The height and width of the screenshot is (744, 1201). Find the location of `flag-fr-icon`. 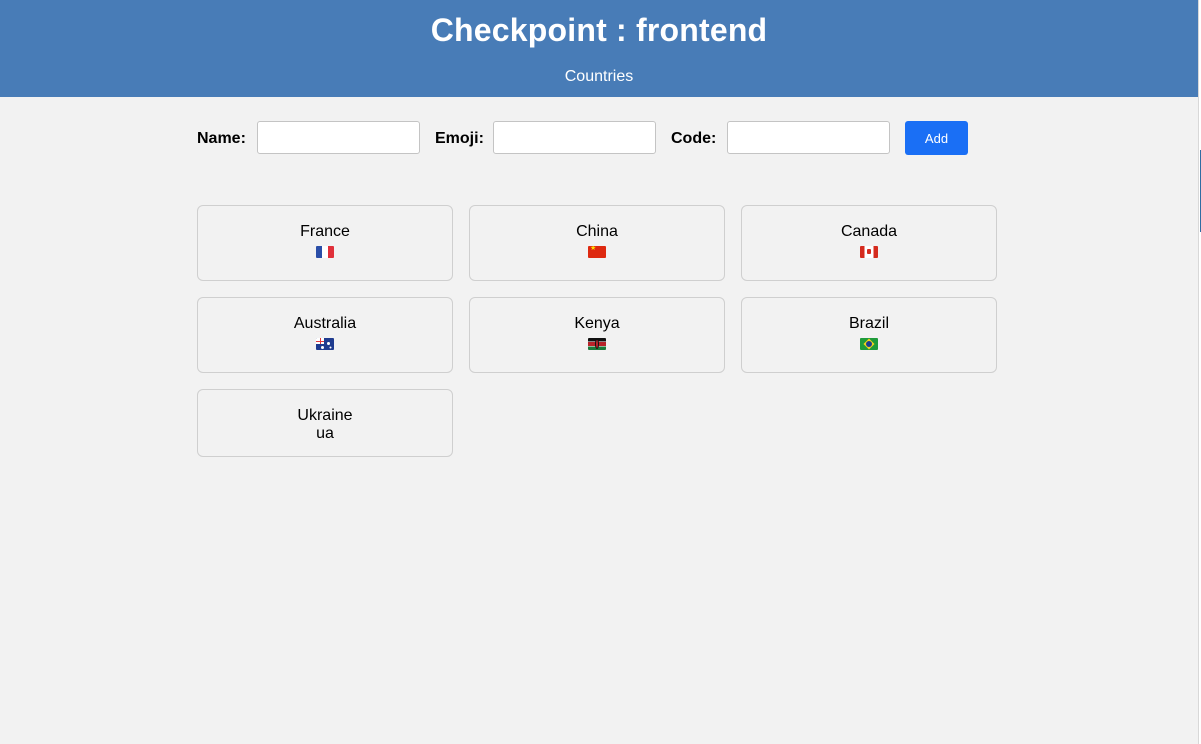

flag-fr-icon is located at coordinates (325, 252).